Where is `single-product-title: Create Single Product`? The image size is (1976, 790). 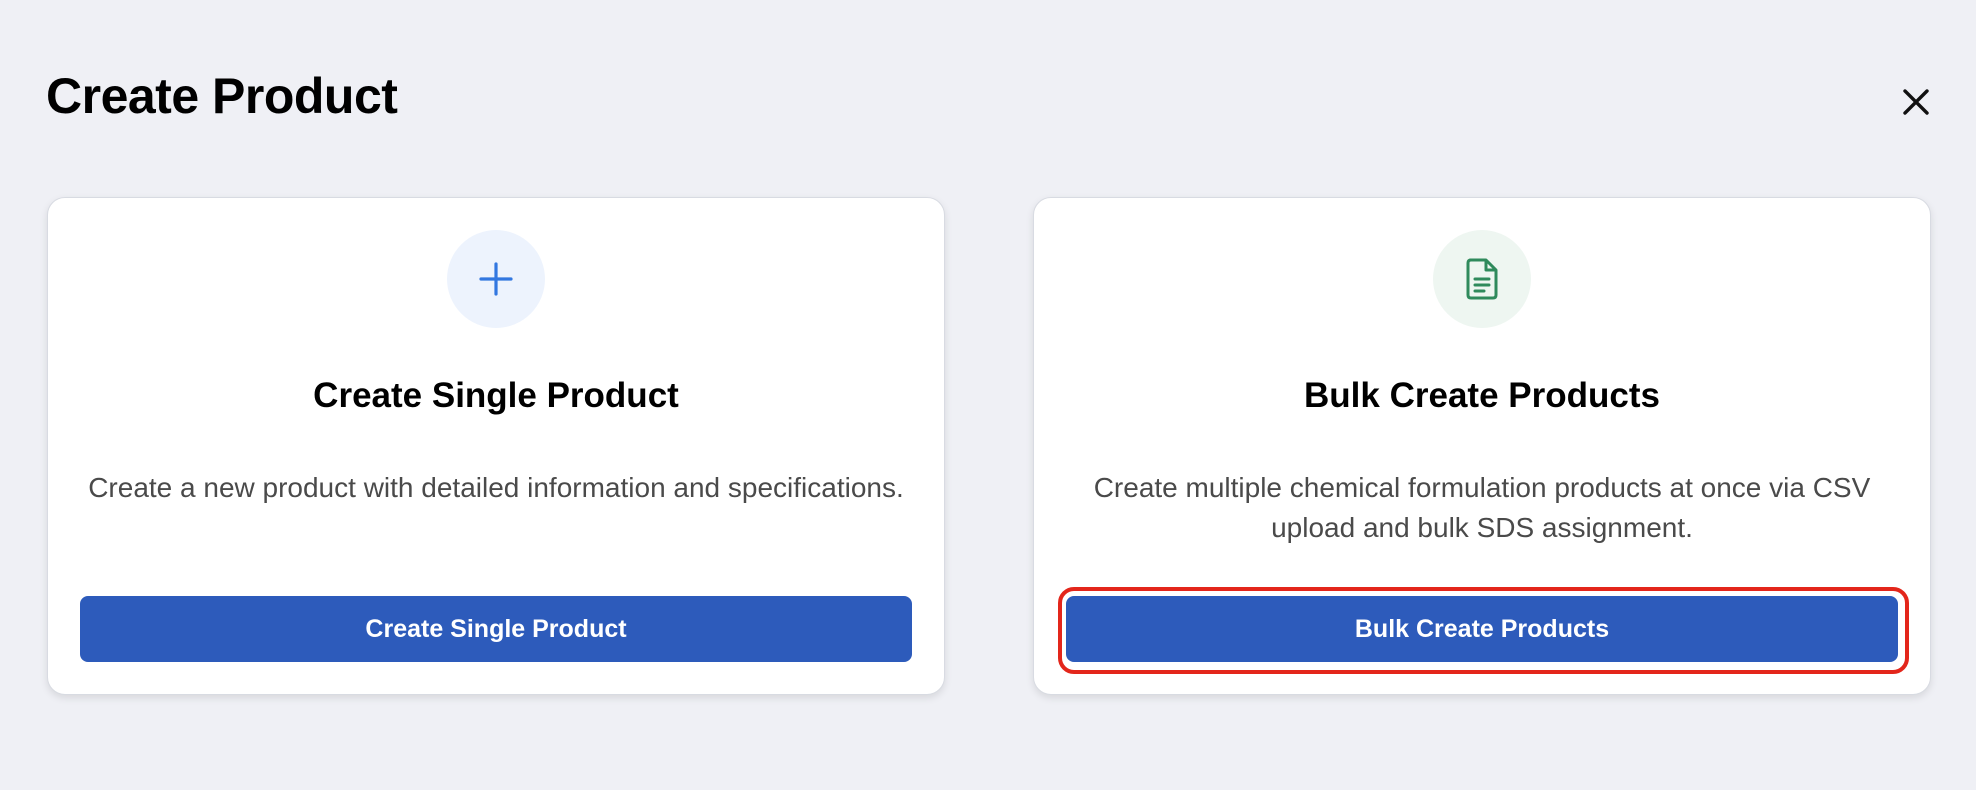
single-product-title: Create Single Product is located at coordinates (496, 395).